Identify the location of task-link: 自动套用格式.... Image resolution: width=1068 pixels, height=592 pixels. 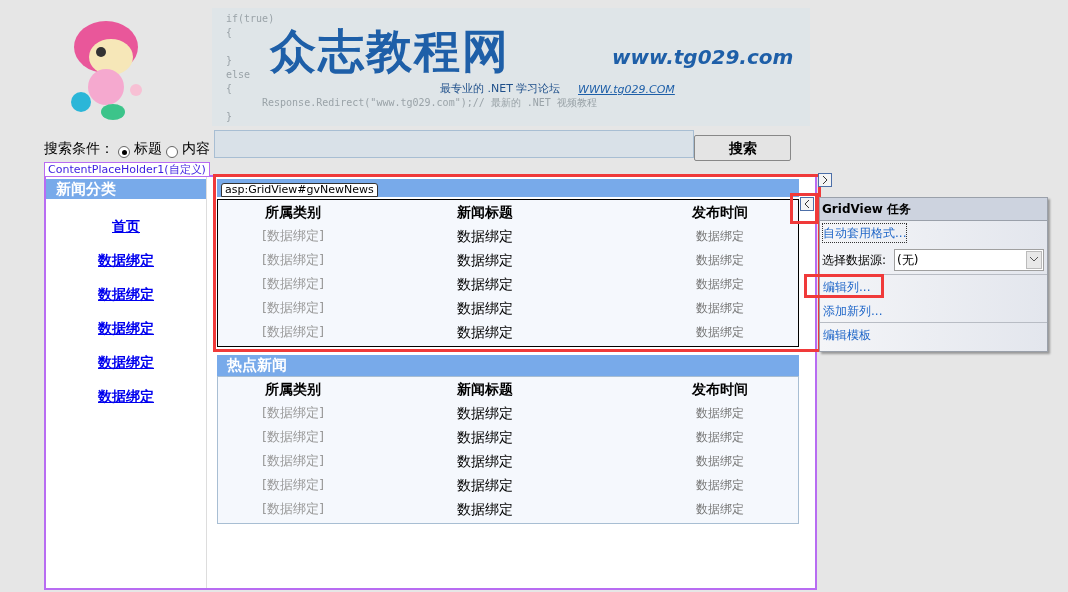
(865, 233).